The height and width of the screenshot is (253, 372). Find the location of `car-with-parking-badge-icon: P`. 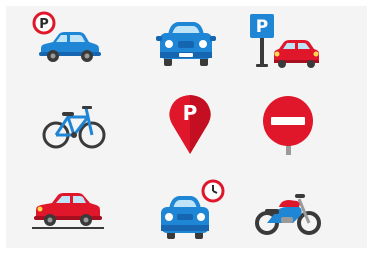

car-with-parking-badge-icon: P is located at coordinates (66, 36).